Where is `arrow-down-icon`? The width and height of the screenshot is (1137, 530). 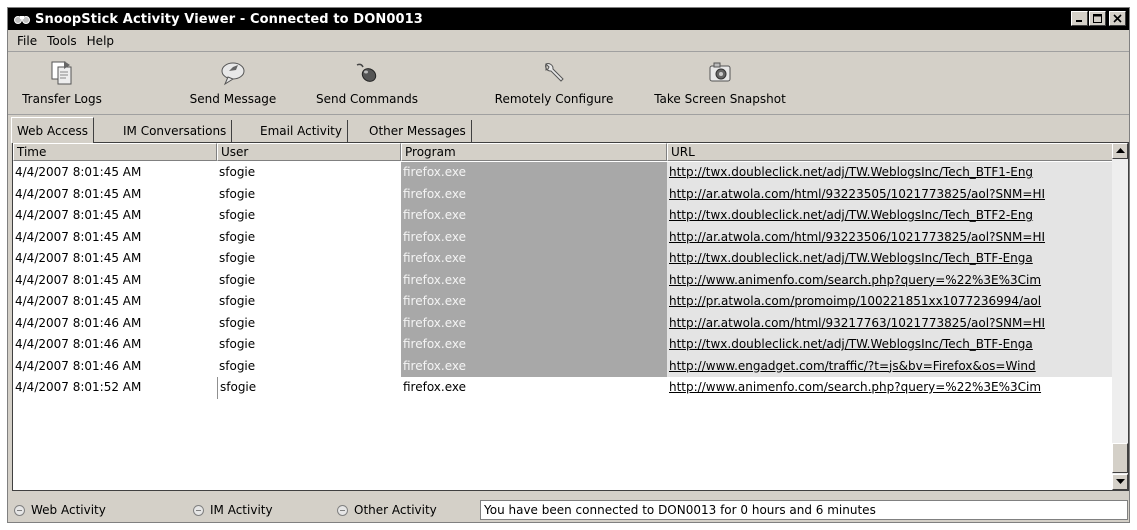
arrow-down-icon is located at coordinates (1120, 481).